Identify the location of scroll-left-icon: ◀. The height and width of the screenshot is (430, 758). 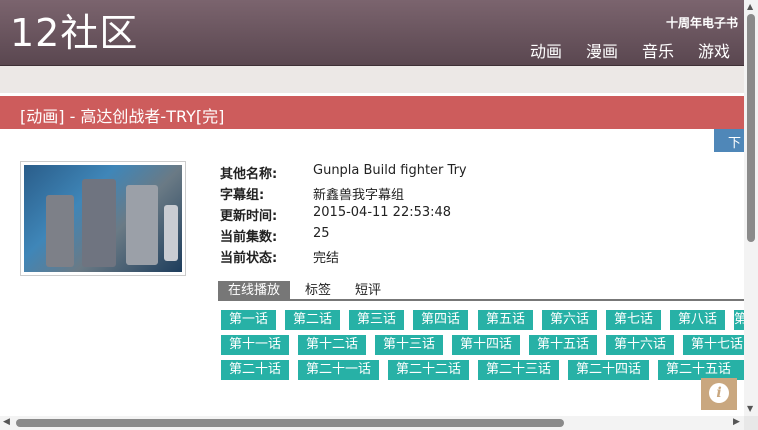
(6, 422).